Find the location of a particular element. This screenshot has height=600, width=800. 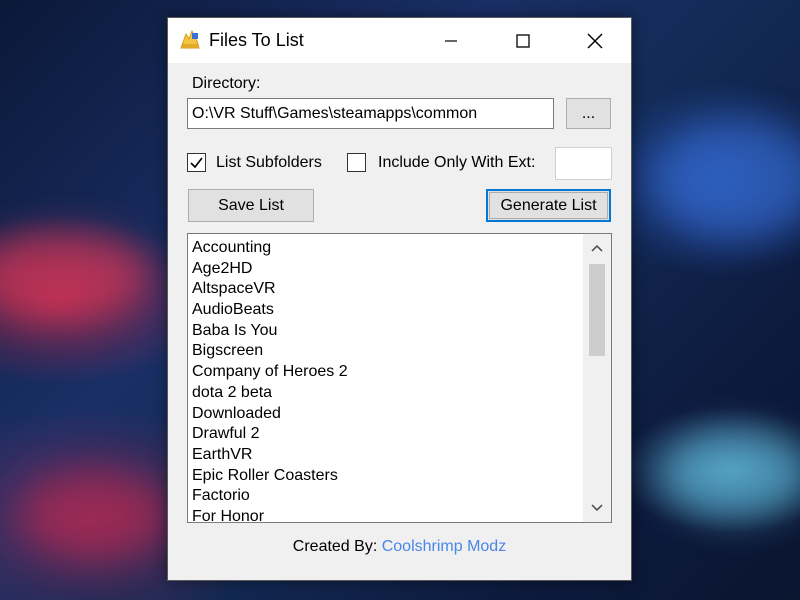

credit-line: Created By: Coolshrimp Modz is located at coordinates (399, 547).